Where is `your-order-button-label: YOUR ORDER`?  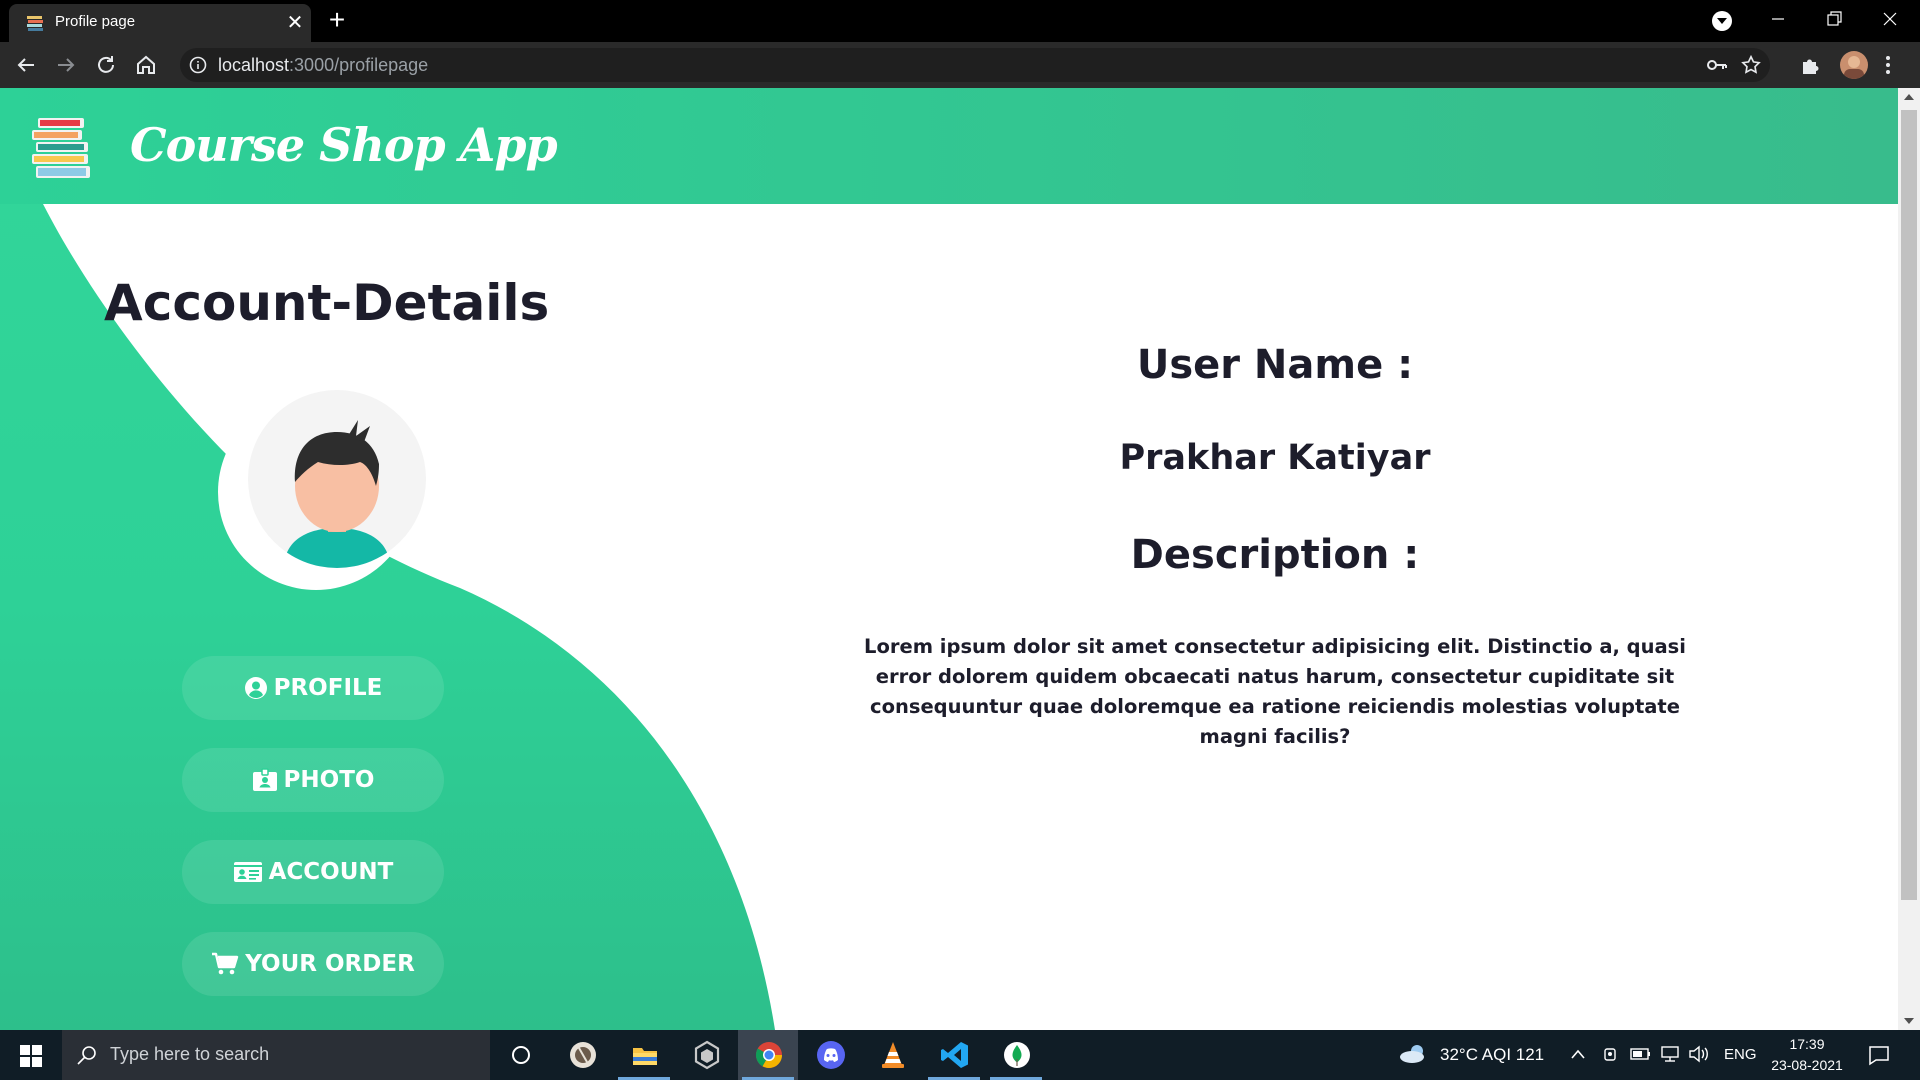 your-order-button-label: YOUR ORDER is located at coordinates (330, 964).